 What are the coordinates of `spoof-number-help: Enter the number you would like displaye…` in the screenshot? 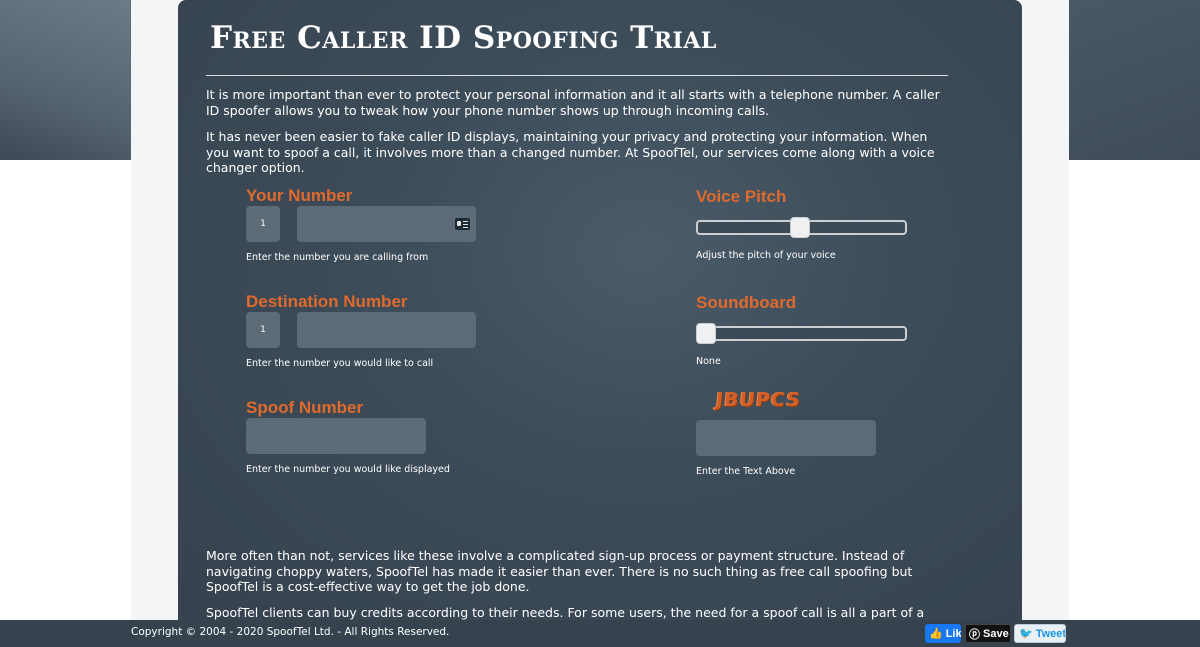 It's located at (348, 469).